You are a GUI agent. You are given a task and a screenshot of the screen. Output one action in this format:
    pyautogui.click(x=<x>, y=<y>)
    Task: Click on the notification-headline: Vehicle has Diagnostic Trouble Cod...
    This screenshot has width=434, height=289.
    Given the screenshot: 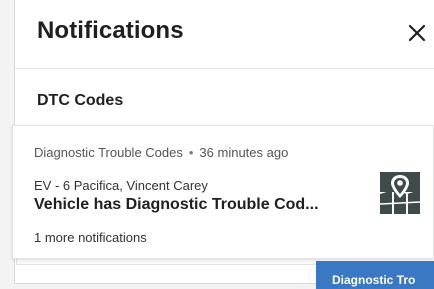 What is the action you would take?
    pyautogui.click(x=176, y=204)
    